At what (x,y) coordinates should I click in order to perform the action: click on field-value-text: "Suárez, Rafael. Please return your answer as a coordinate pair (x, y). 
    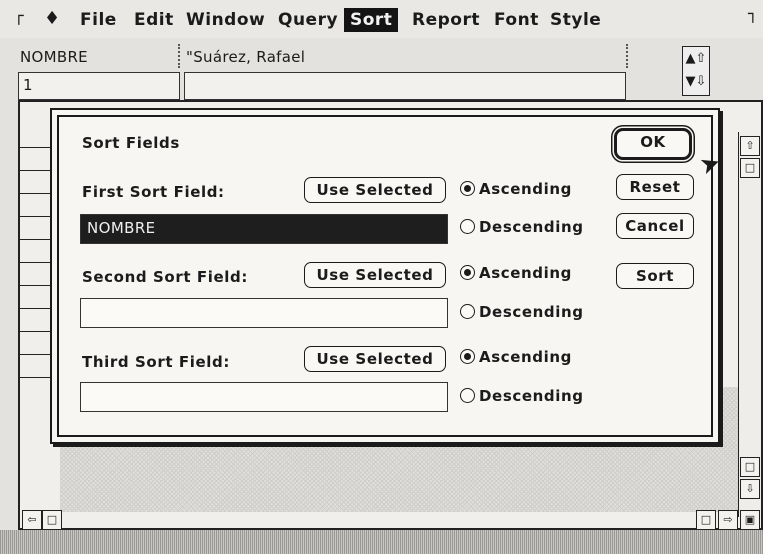
    Looking at the image, I should click on (246, 57).